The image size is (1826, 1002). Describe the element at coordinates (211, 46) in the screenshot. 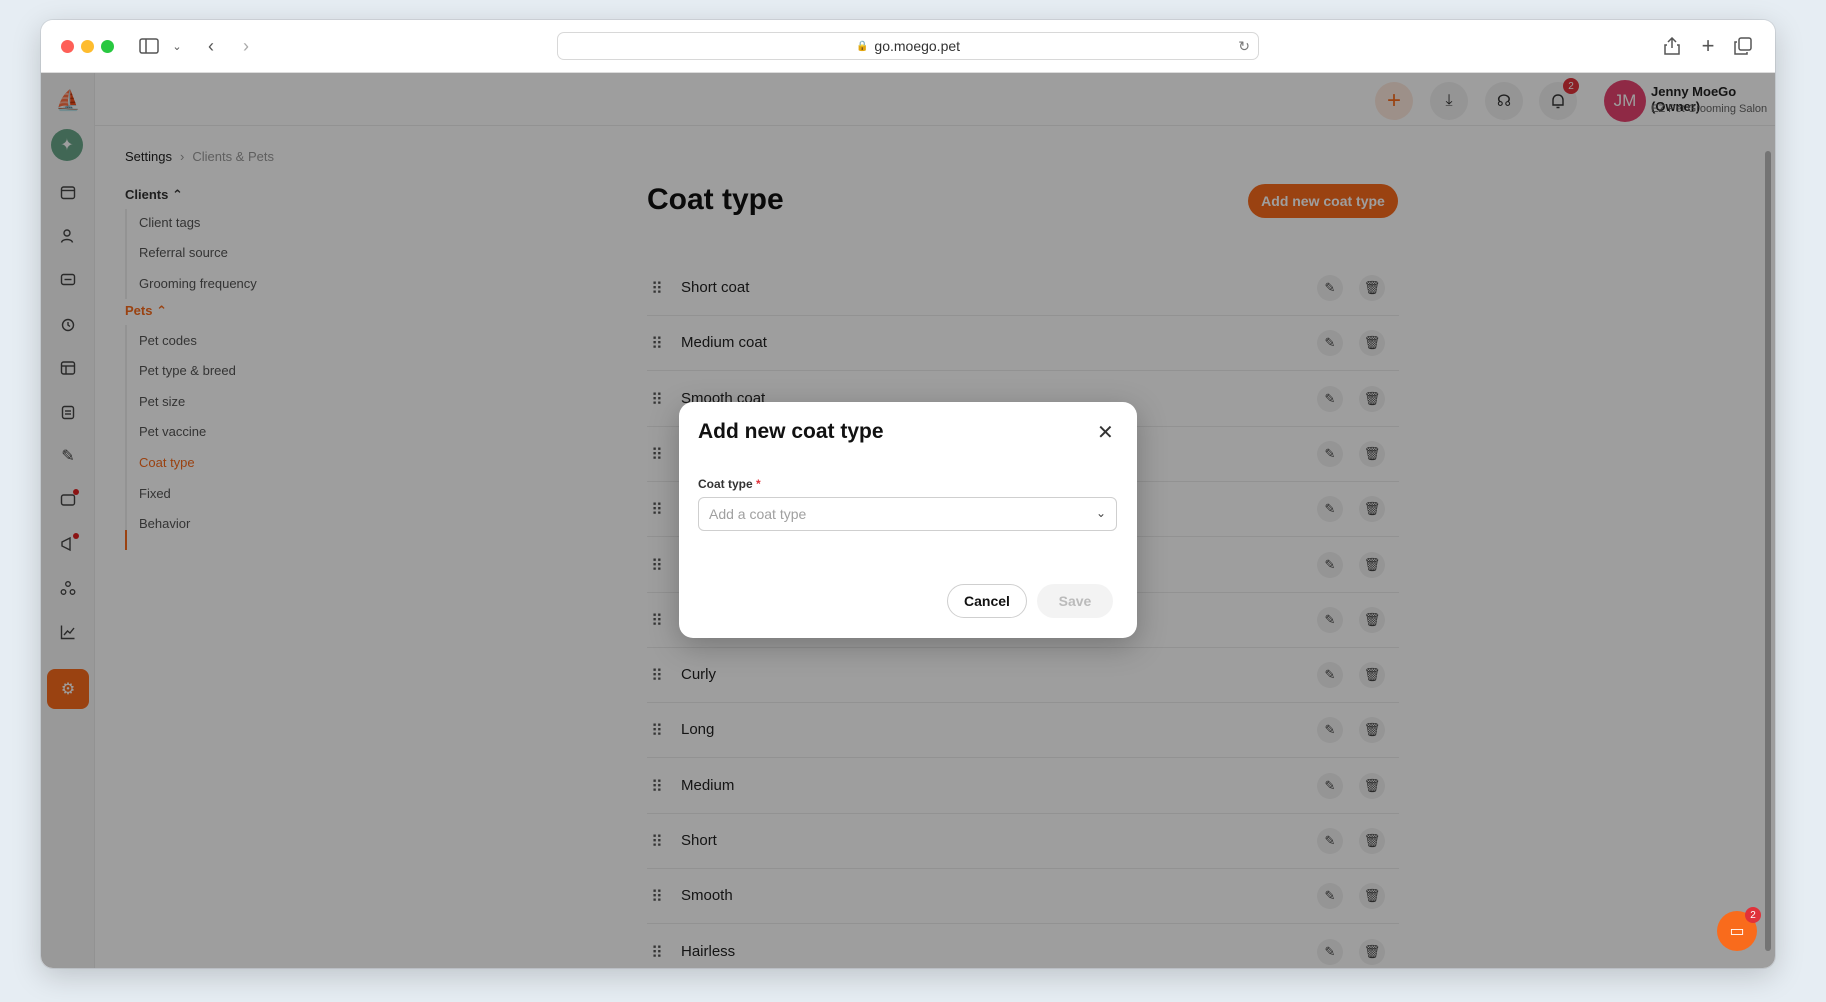

I see `back-icon: ‹` at that location.